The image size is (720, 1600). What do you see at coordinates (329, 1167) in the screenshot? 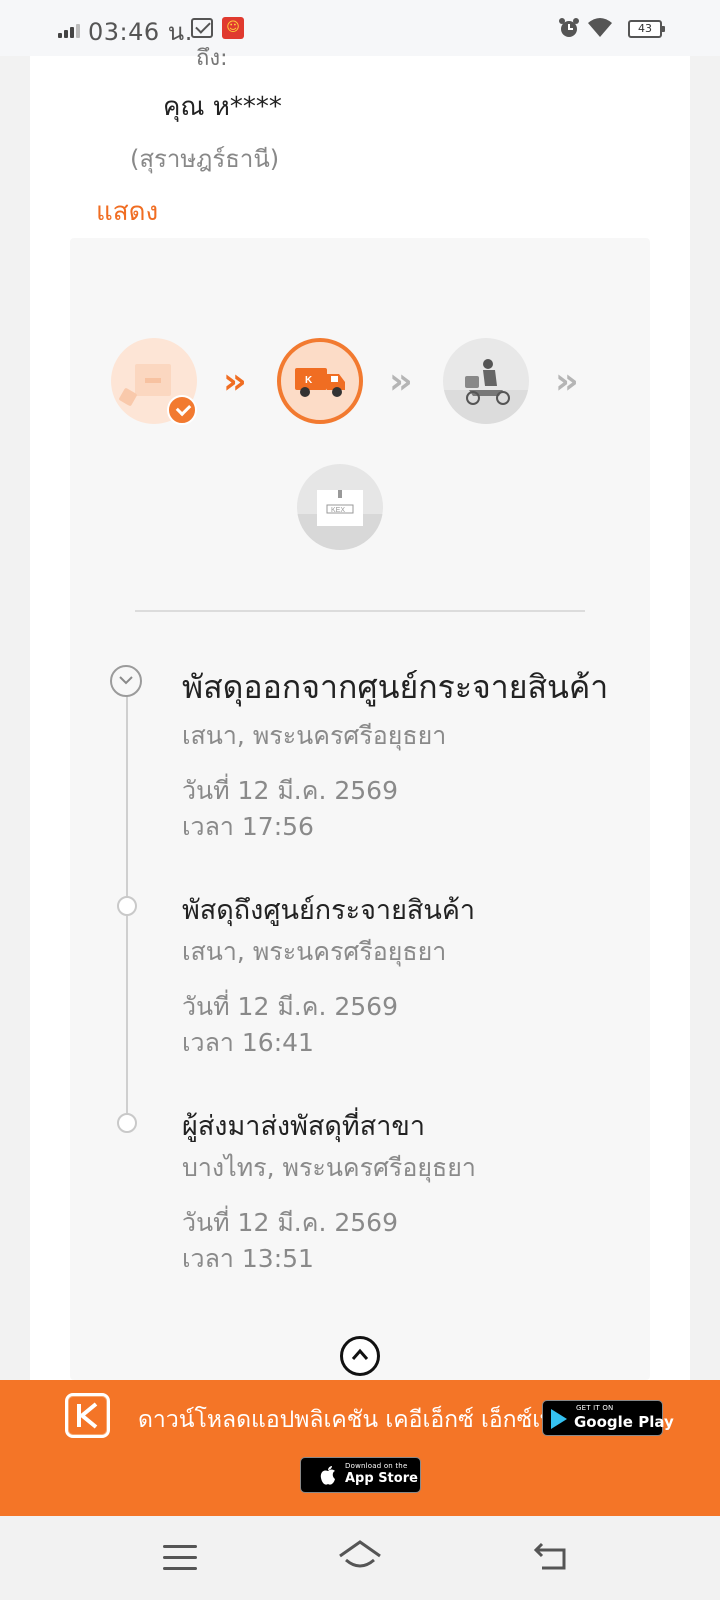
I see `event-location: บางไทร, พระนครศรีอยุธยา` at bounding box center [329, 1167].